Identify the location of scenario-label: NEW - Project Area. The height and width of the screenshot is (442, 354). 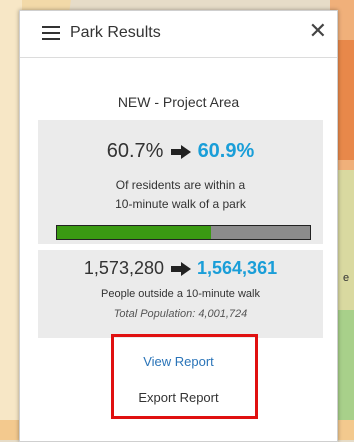
(178, 102).